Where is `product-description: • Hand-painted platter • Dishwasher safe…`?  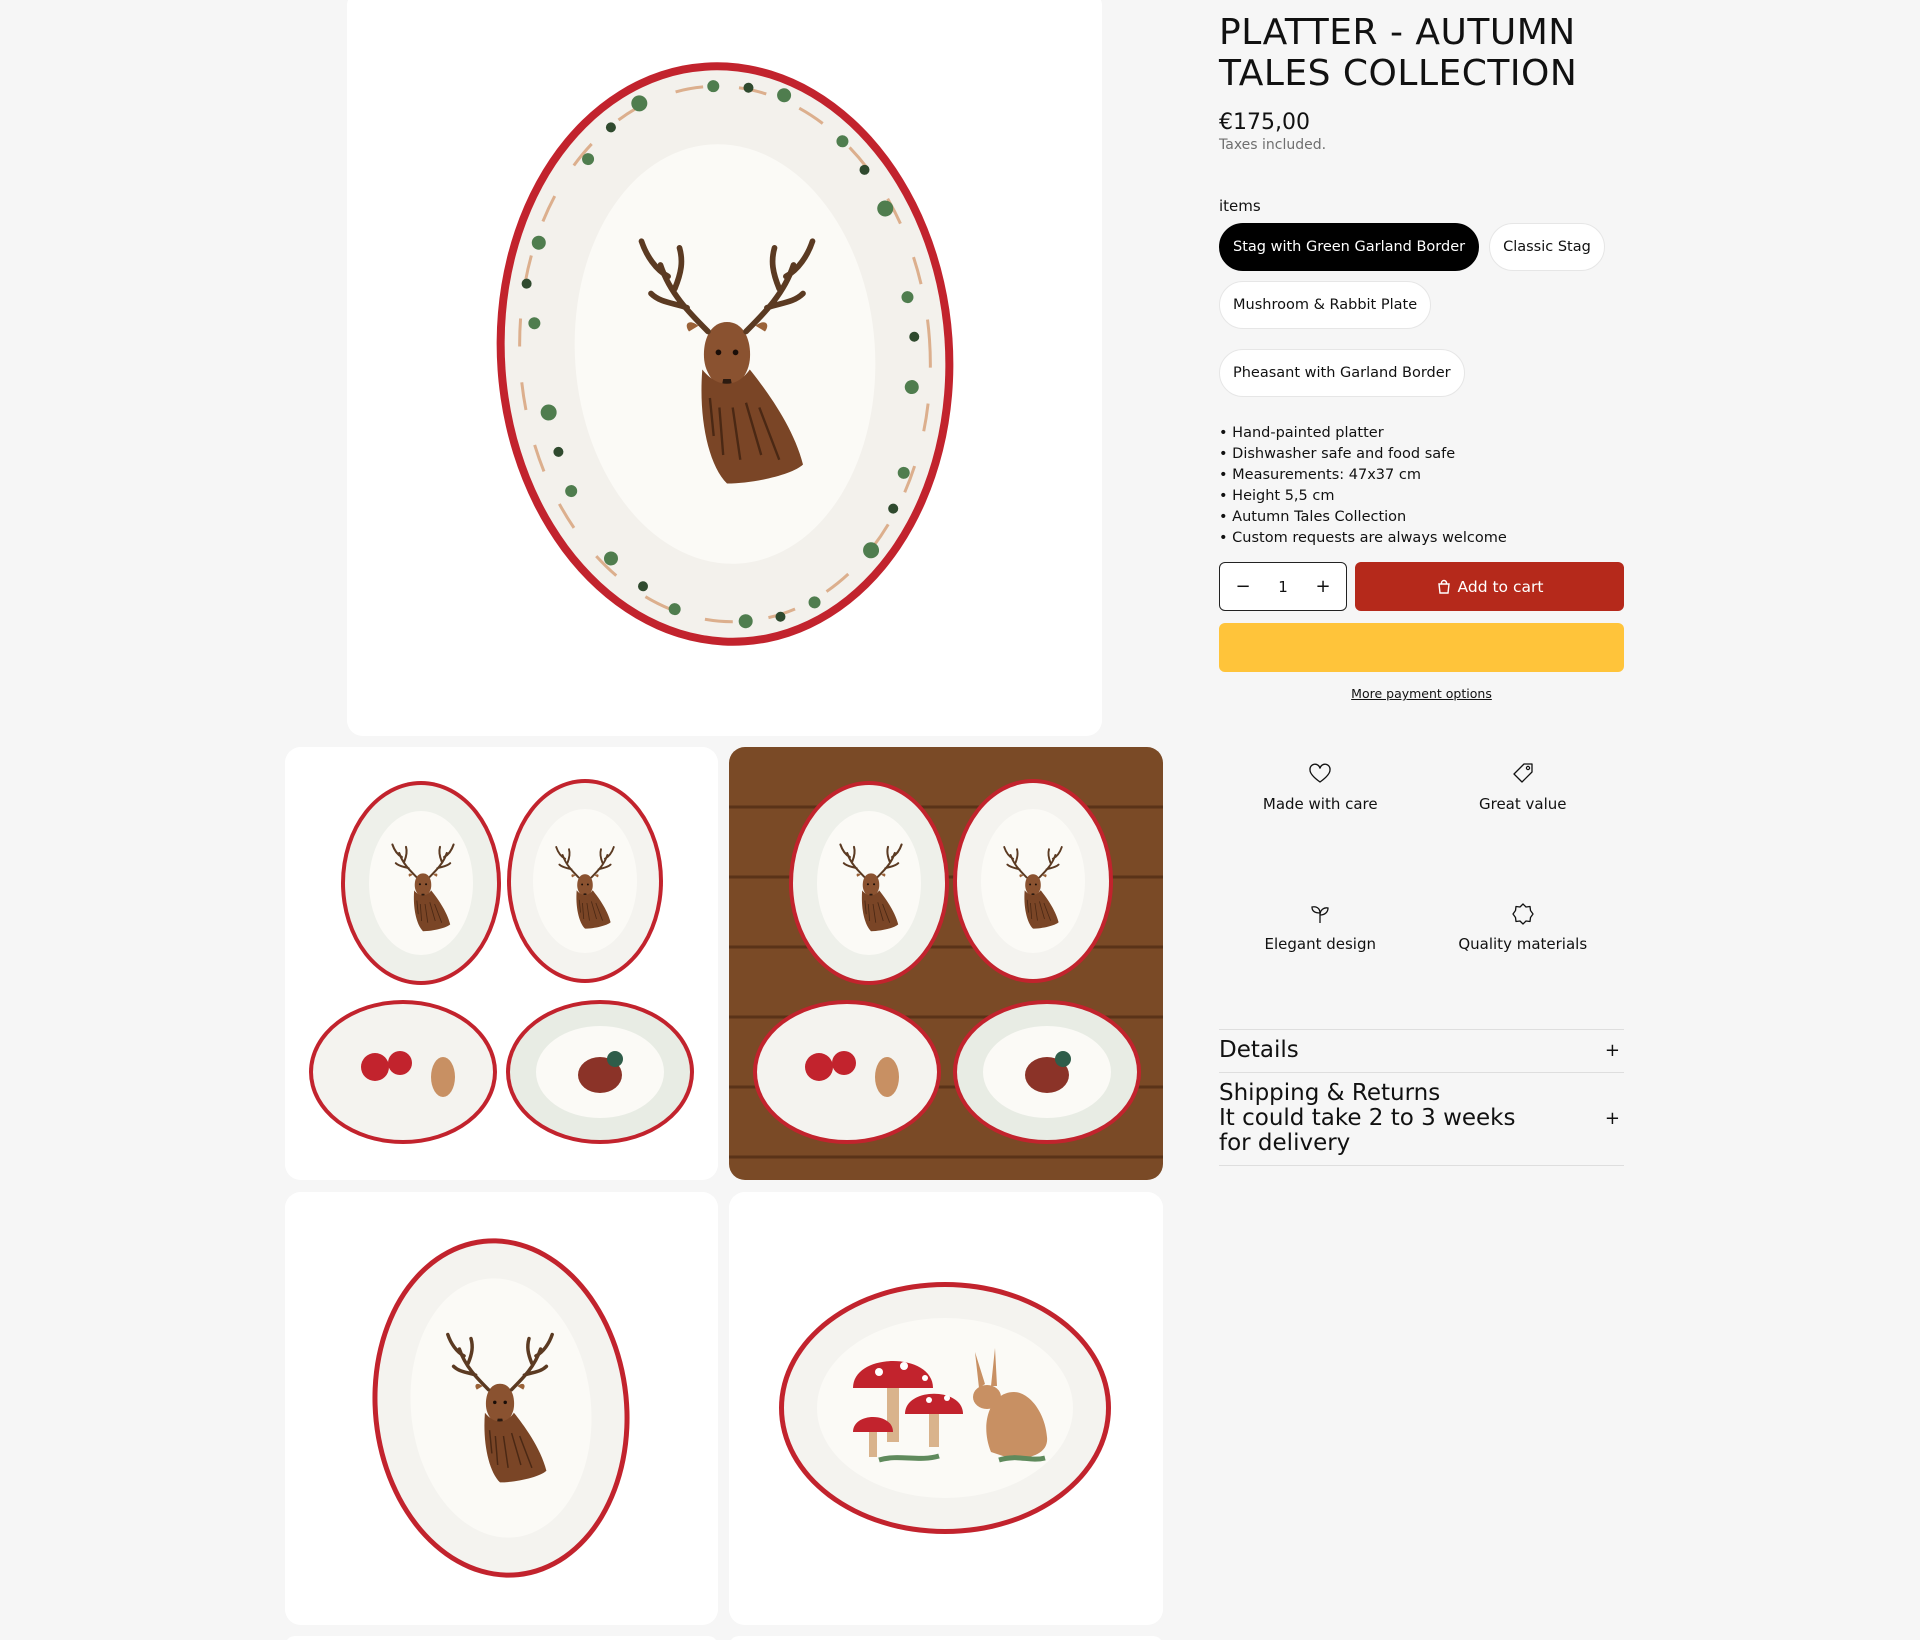 product-description: • Hand-painted platter • Dishwasher safe… is located at coordinates (1421, 486).